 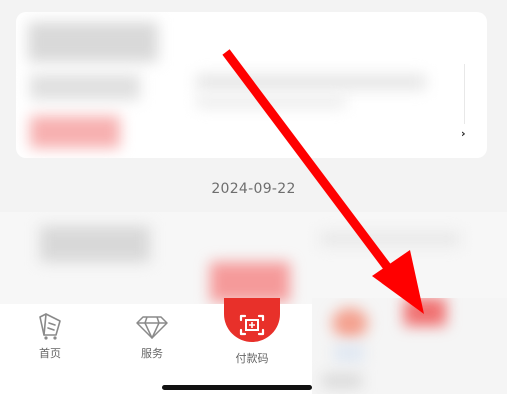 I want to click on diamond-icon, so click(x=152, y=327).